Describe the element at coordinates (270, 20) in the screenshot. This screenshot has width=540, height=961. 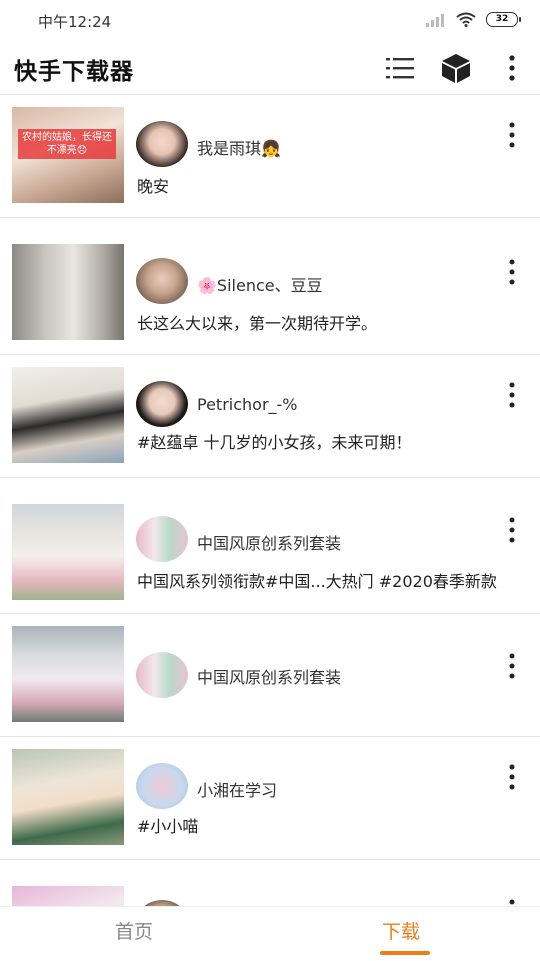
I see `status-bar: 中午12:24 32` at that location.